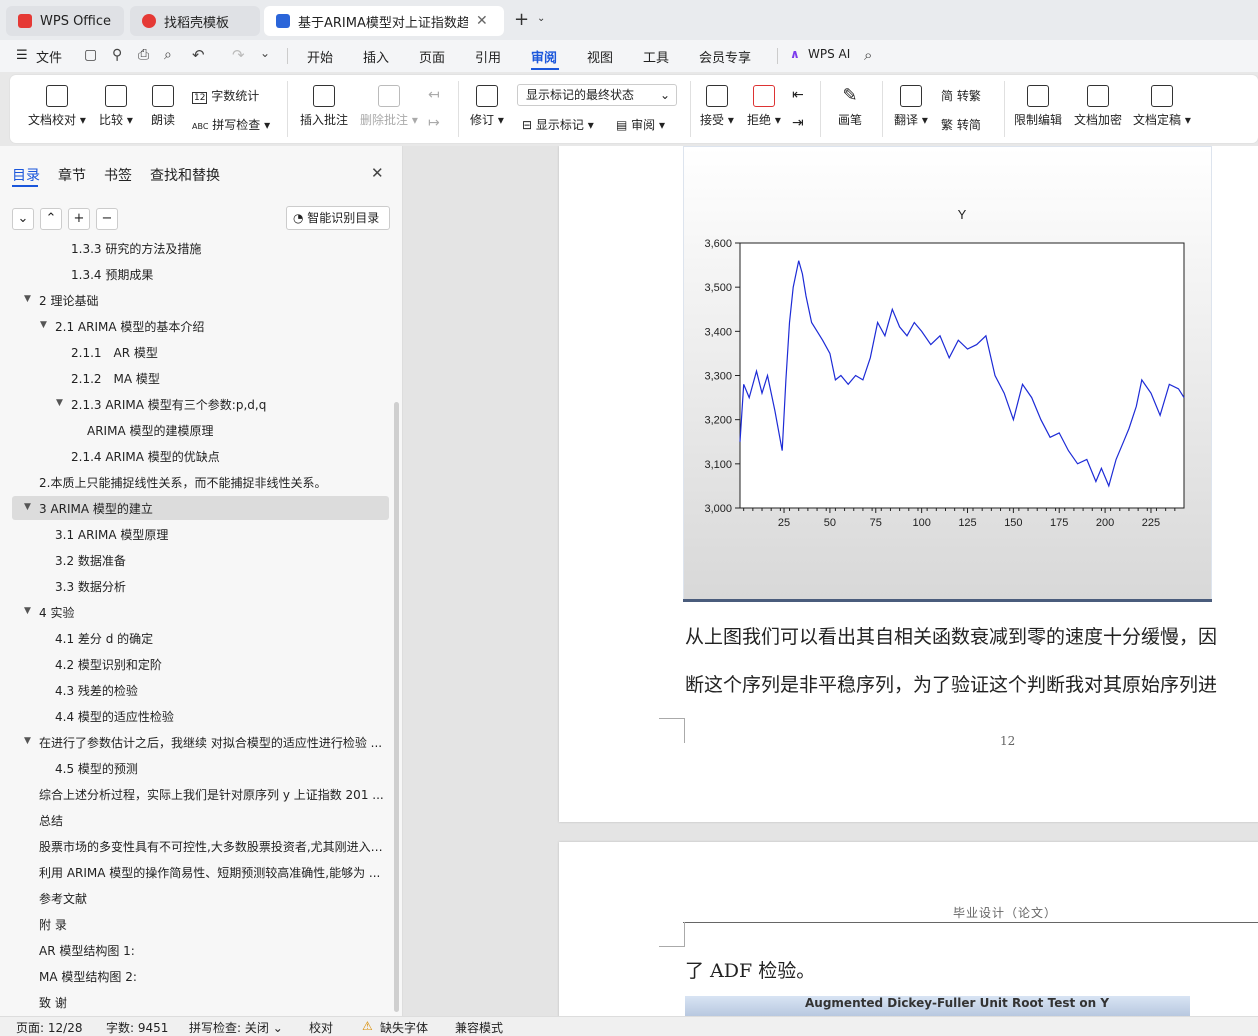 This screenshot has height=1036, width=1258. I want to click on proofread-status: 校对, so click(321, 1027).